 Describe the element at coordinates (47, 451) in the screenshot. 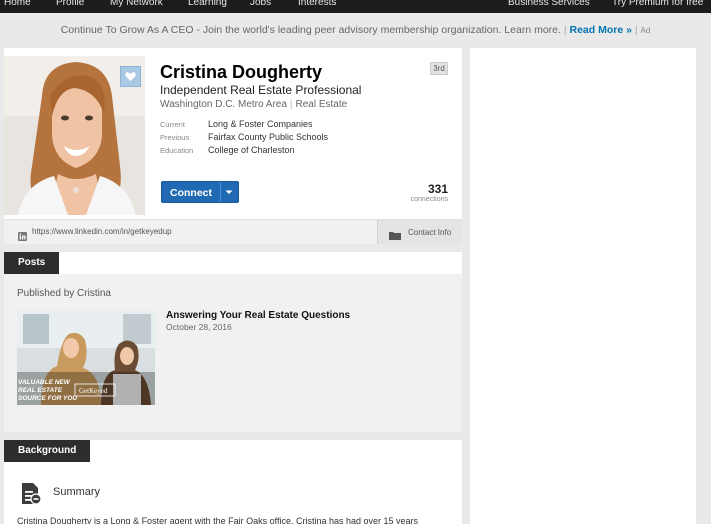

I see `background-tab: Background` at that location.